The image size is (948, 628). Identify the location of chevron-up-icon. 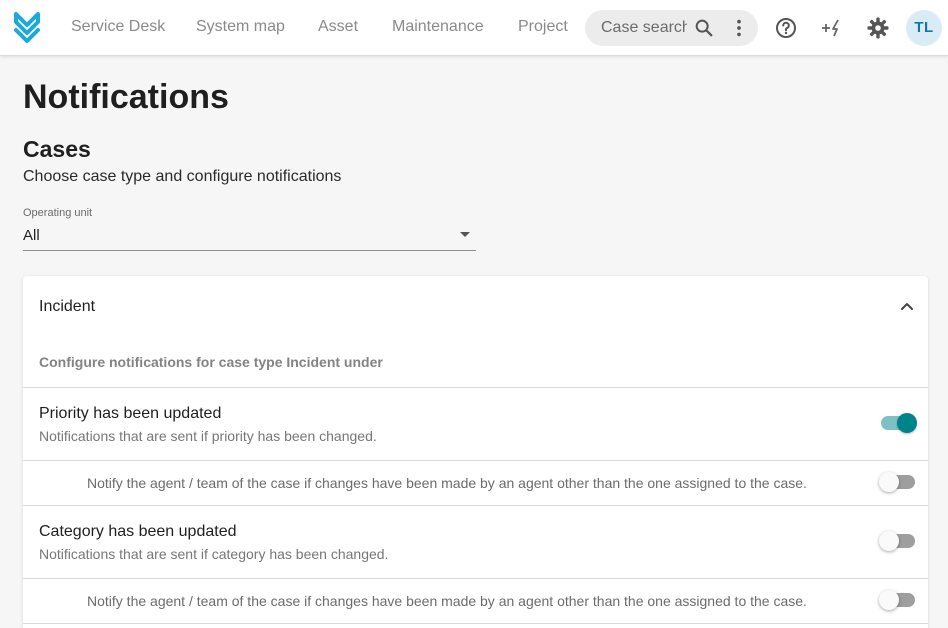
(907, 306).